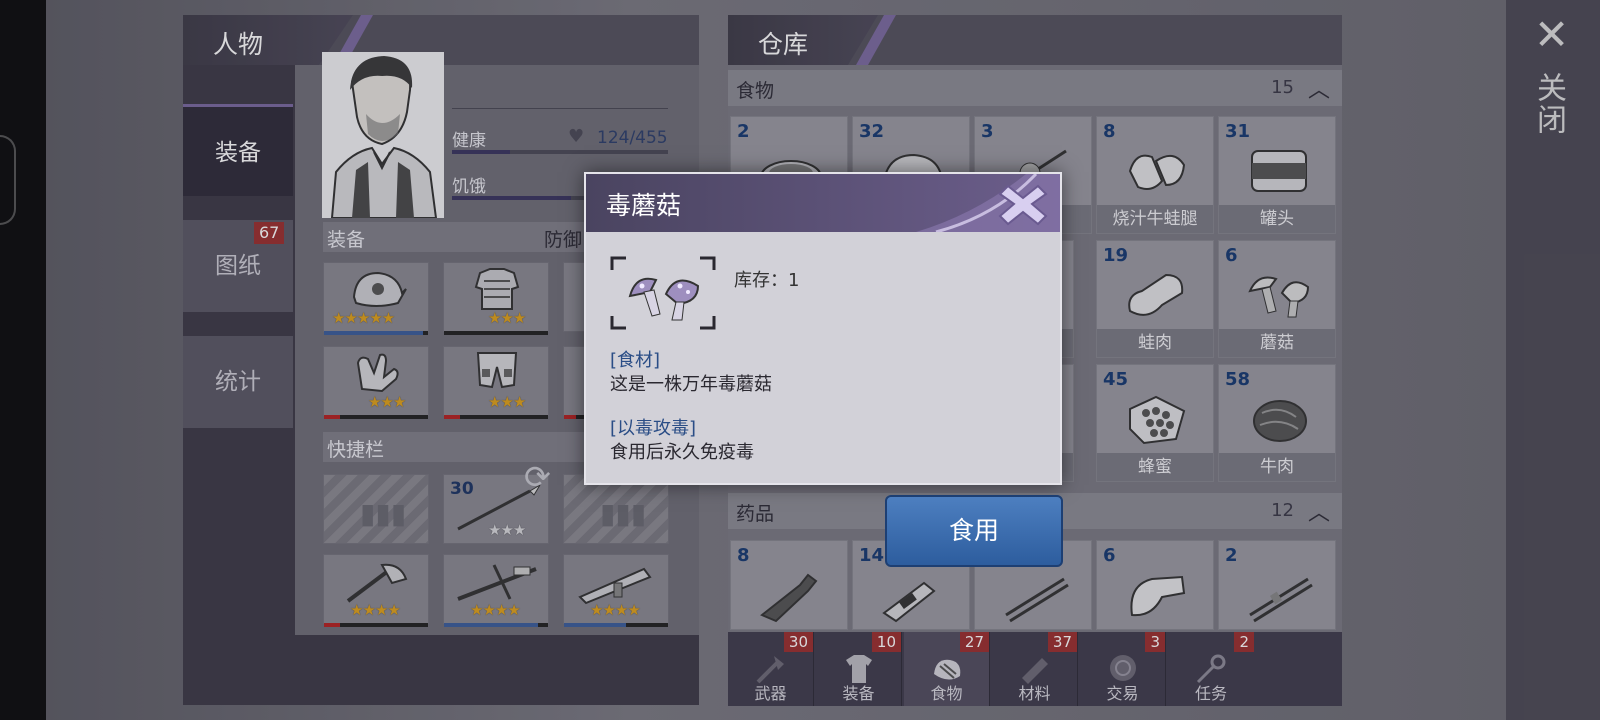 The image size is (1600, 720). I want to click on tab-label: 食物, so click(946, 693).